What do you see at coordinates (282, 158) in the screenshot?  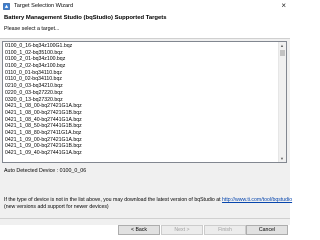 I see `scroll-down-icon: ▼` at bounding box center [282, 158].